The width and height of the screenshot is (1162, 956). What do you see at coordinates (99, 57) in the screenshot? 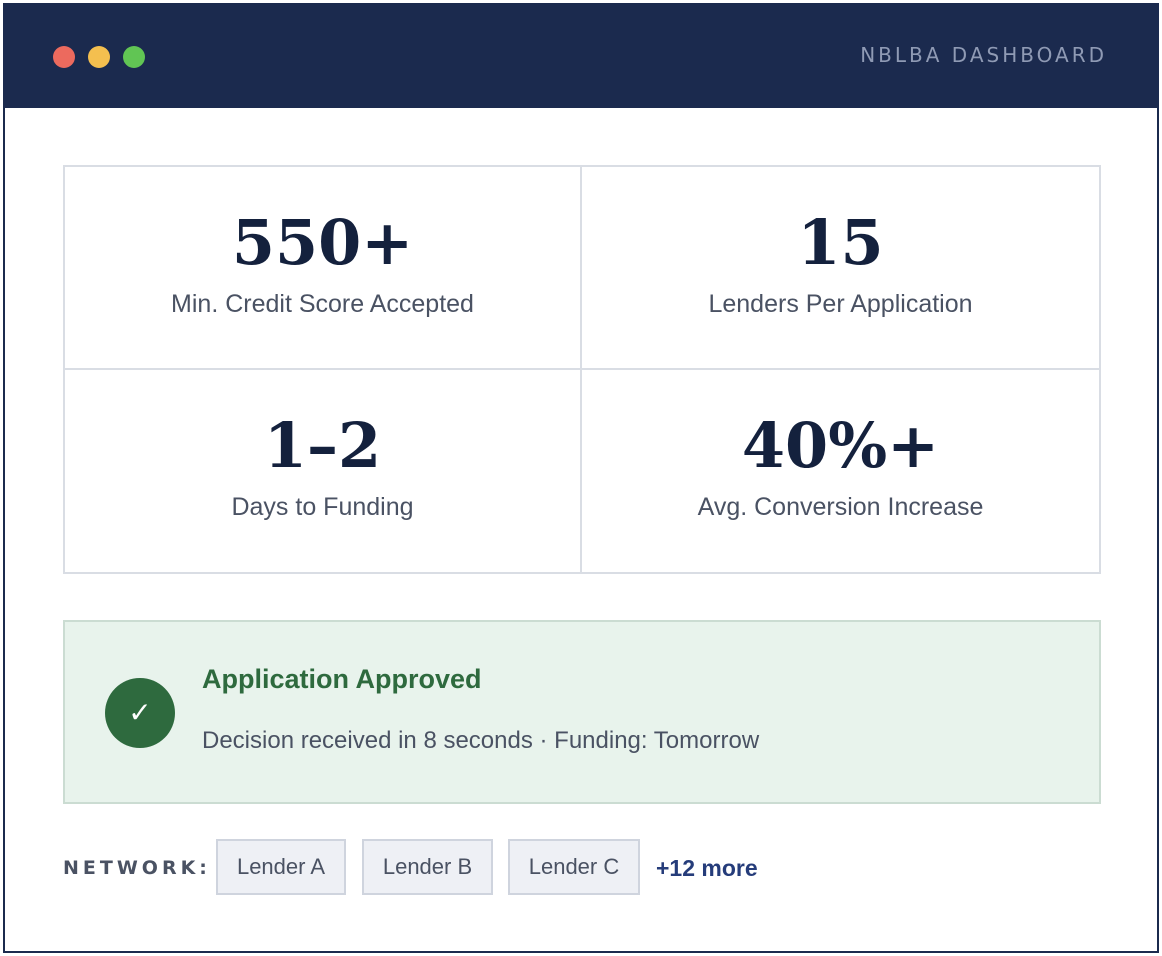
I see `window-minimize-button` at bounding box center [99, 57].